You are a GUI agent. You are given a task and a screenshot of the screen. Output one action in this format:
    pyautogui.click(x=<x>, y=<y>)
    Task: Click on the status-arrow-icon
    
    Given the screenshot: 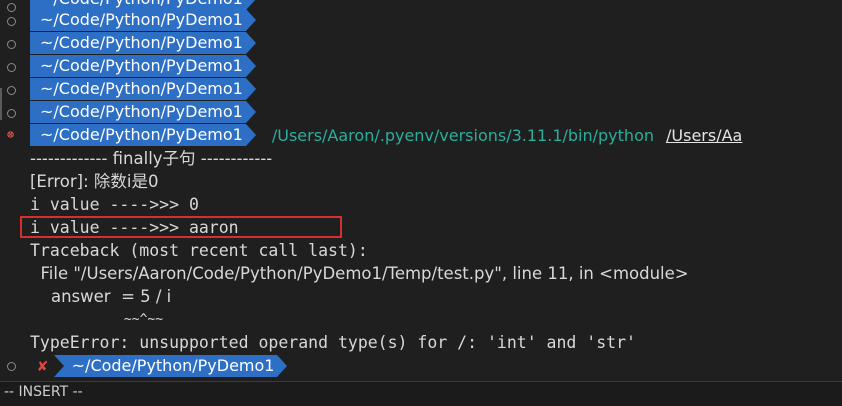 What is the action you would take?
    pyautogui.click(x=58, y=366)
    